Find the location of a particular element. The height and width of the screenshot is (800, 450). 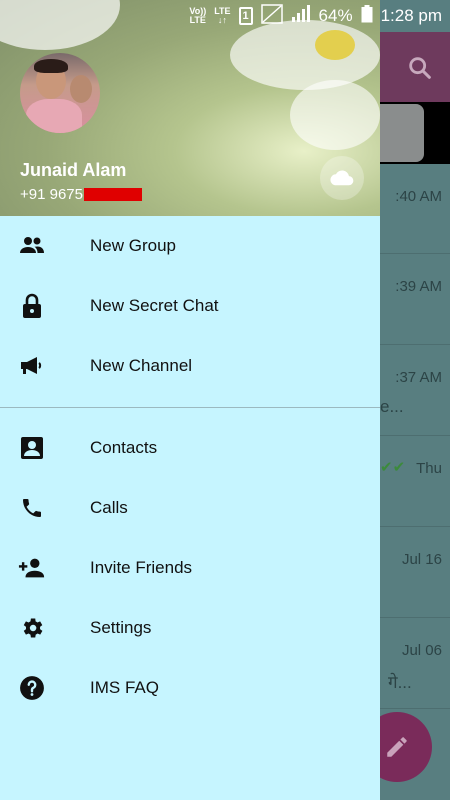

menu-label: Settings is located at coordinates (121, 627).